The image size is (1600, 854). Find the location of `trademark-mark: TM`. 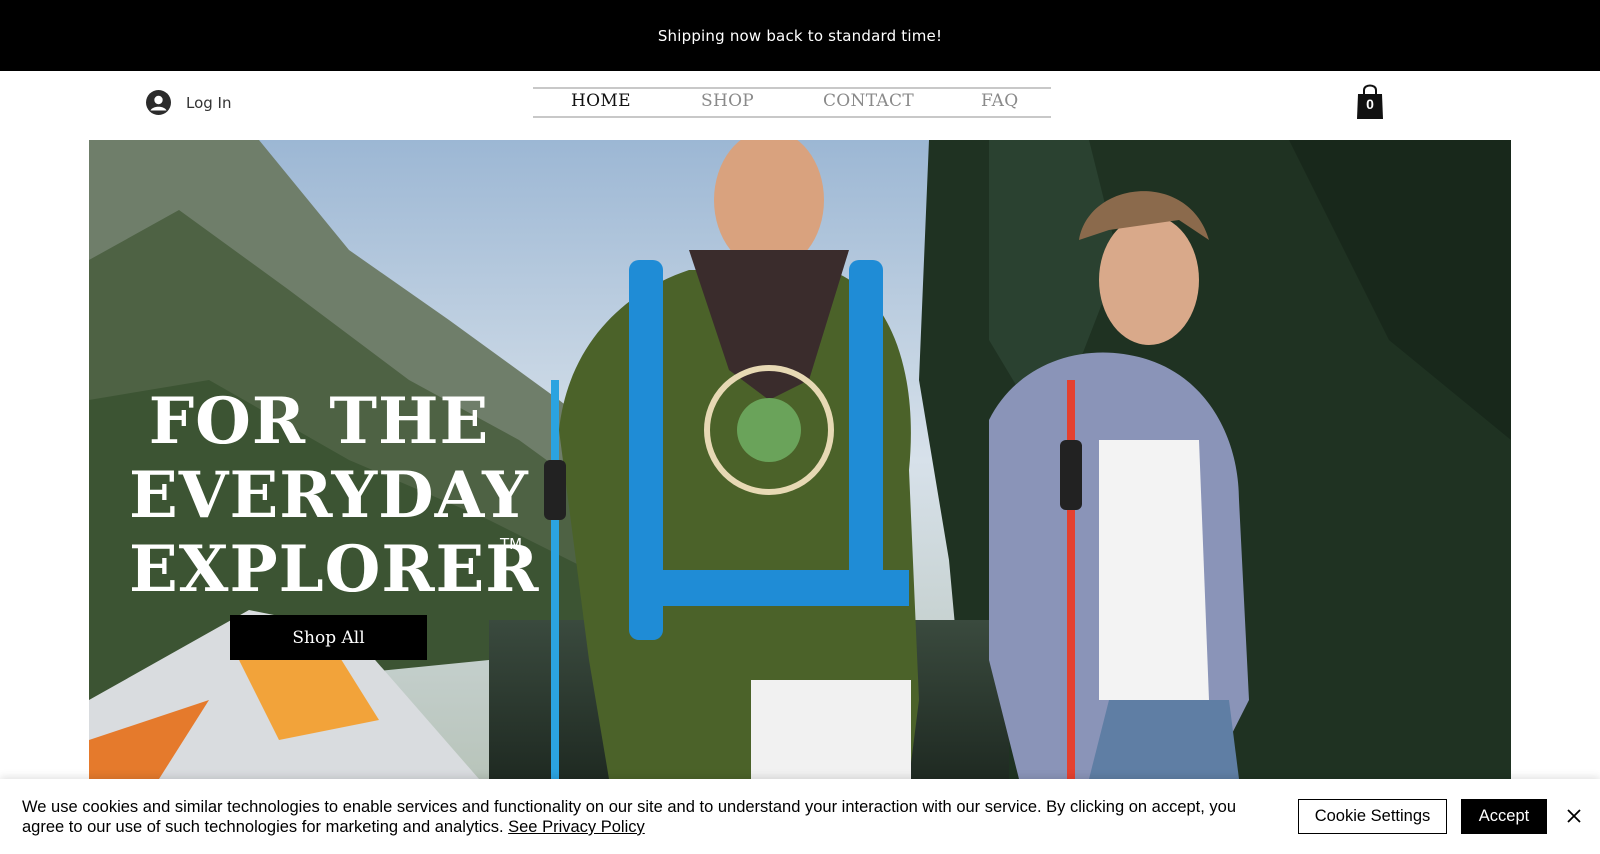

trademark-mark: TM is located at coordinates (511, 544).